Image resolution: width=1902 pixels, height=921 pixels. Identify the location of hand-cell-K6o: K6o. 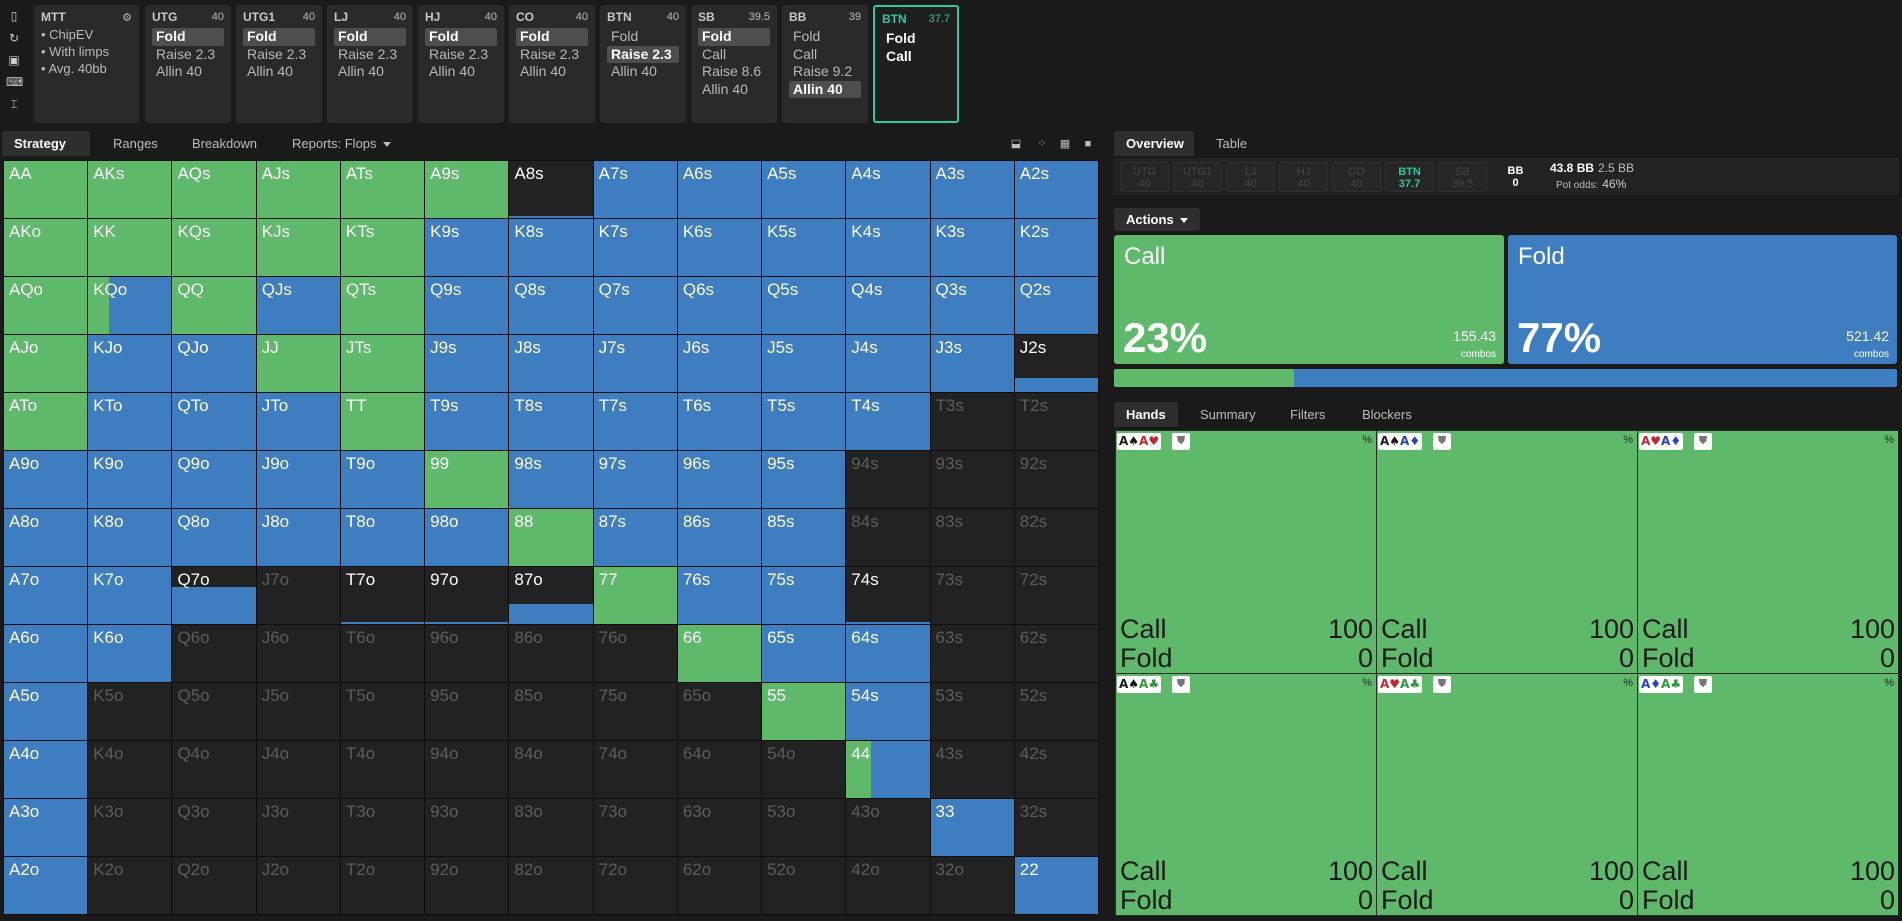
(130, 653).